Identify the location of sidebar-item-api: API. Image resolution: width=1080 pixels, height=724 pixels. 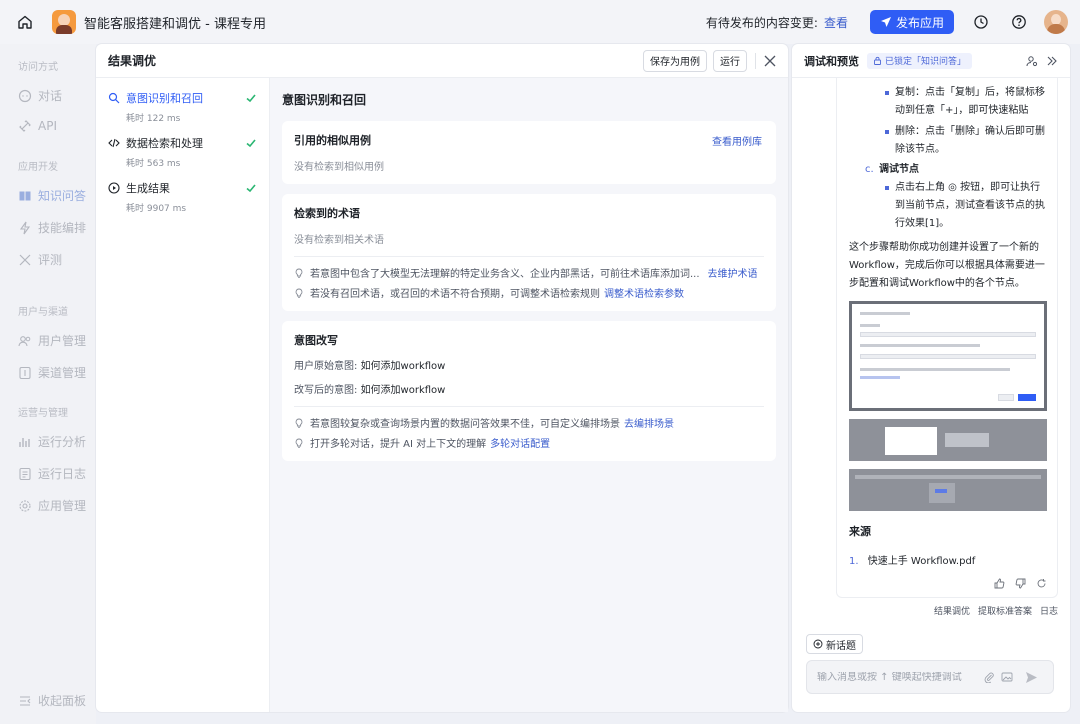
(37, 126).